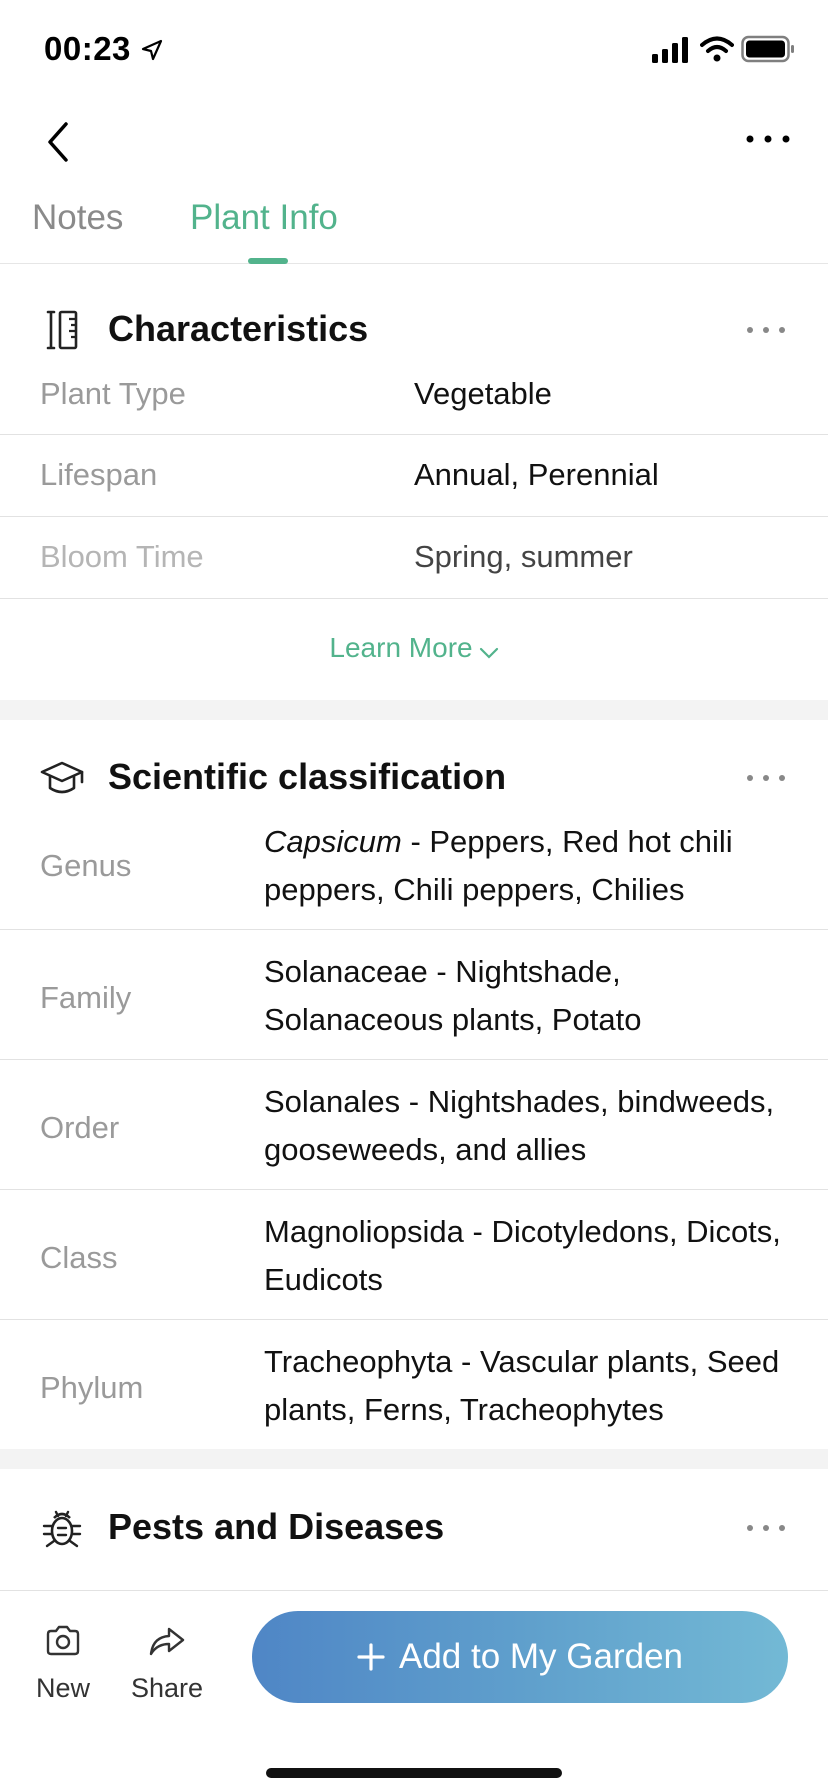 The image size is (828, 1792). I want to click on classification-header: Scientific classification, so click(414, 776).